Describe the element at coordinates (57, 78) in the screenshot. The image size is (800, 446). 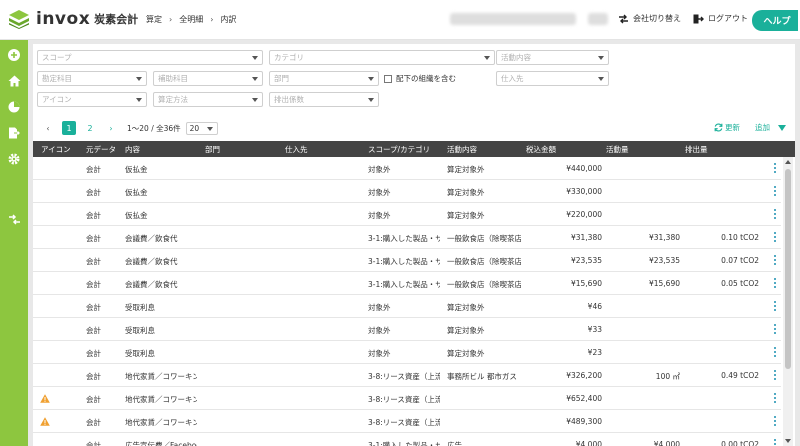
I see `account-select-placeholder: 勘定科目` at that location.